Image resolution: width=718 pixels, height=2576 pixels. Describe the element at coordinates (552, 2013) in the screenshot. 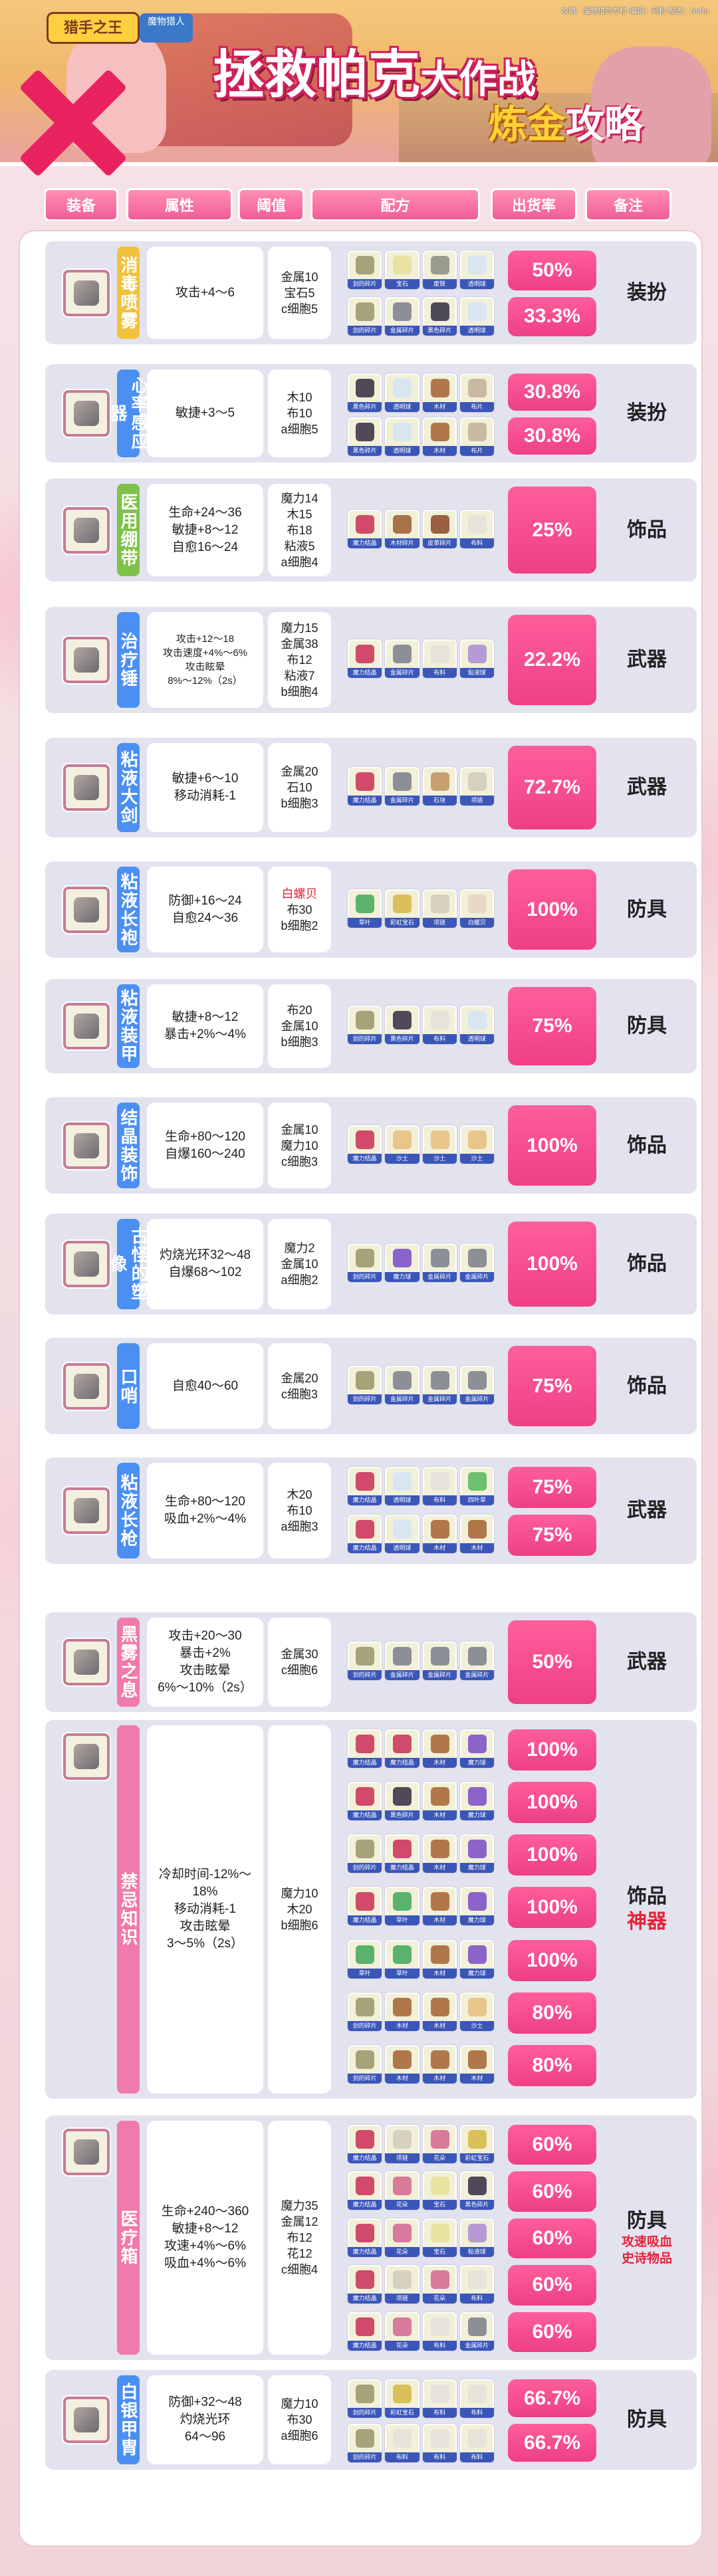

I see `drop-rate: 80%` at that location.